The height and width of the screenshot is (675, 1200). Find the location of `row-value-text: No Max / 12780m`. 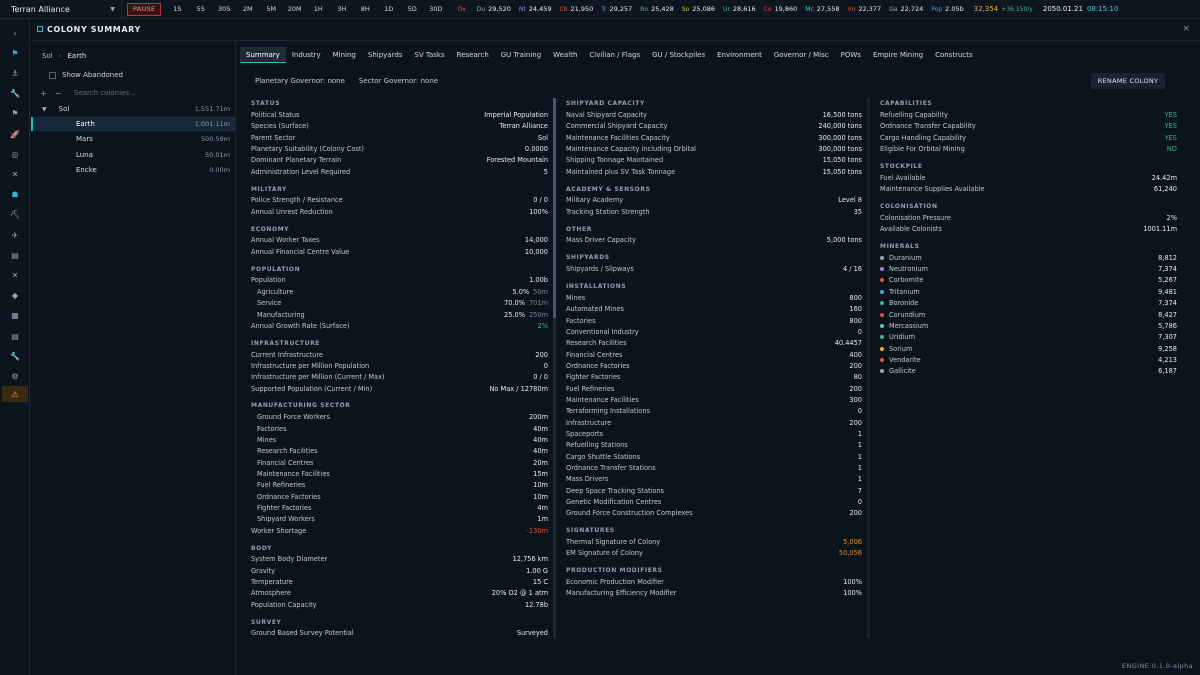

row-value-text: No Max / 12780m is located at coordinates (518, 388).